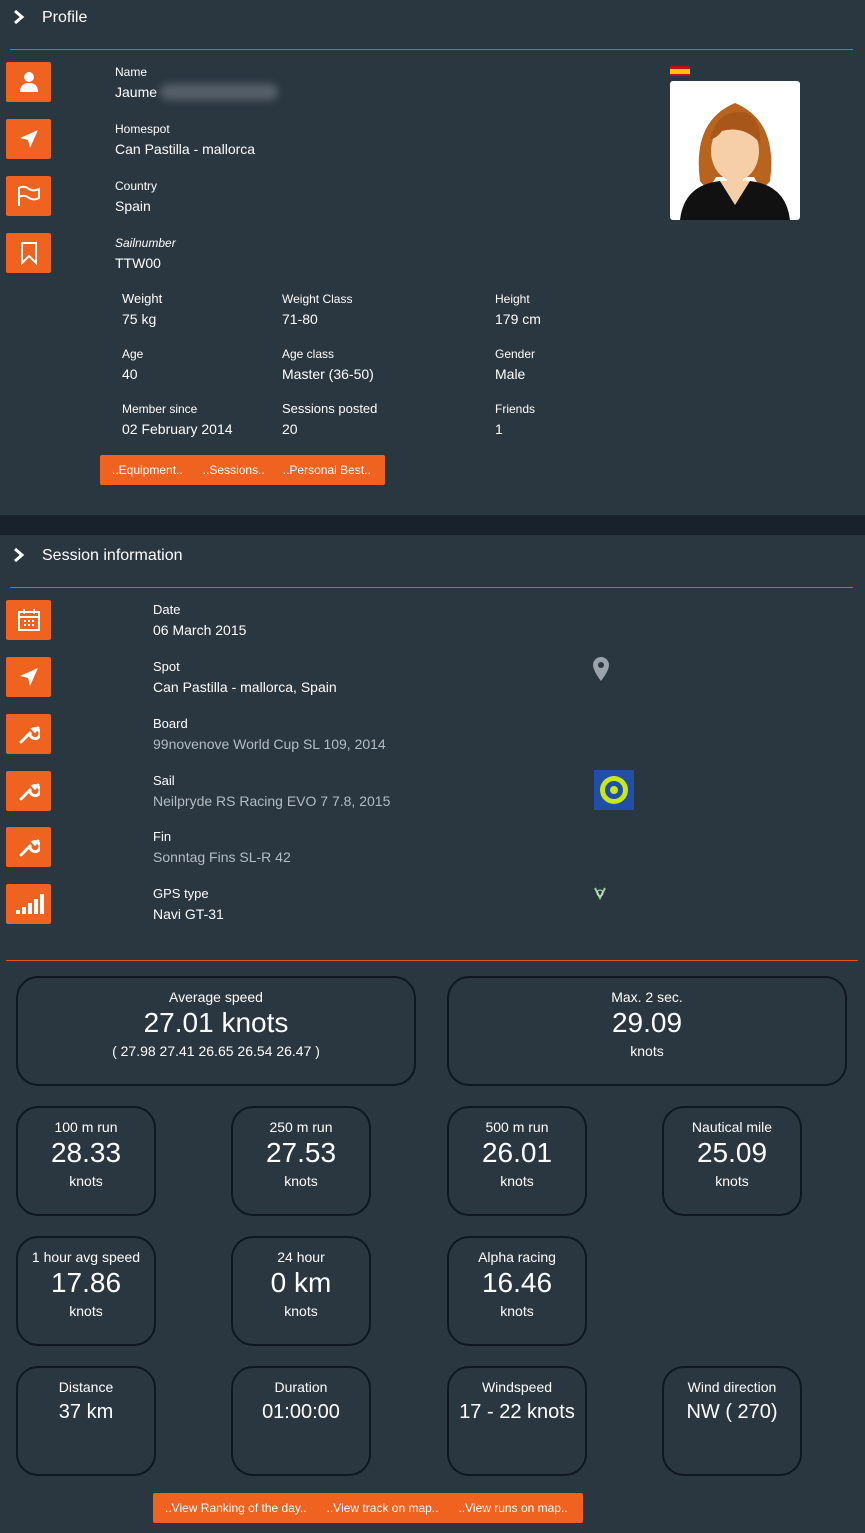 The width and height of the screenshot is (865, 1533). Describe the element at coordinates (136, 186) in the screenshot. I see `country-label: Country` at that location.